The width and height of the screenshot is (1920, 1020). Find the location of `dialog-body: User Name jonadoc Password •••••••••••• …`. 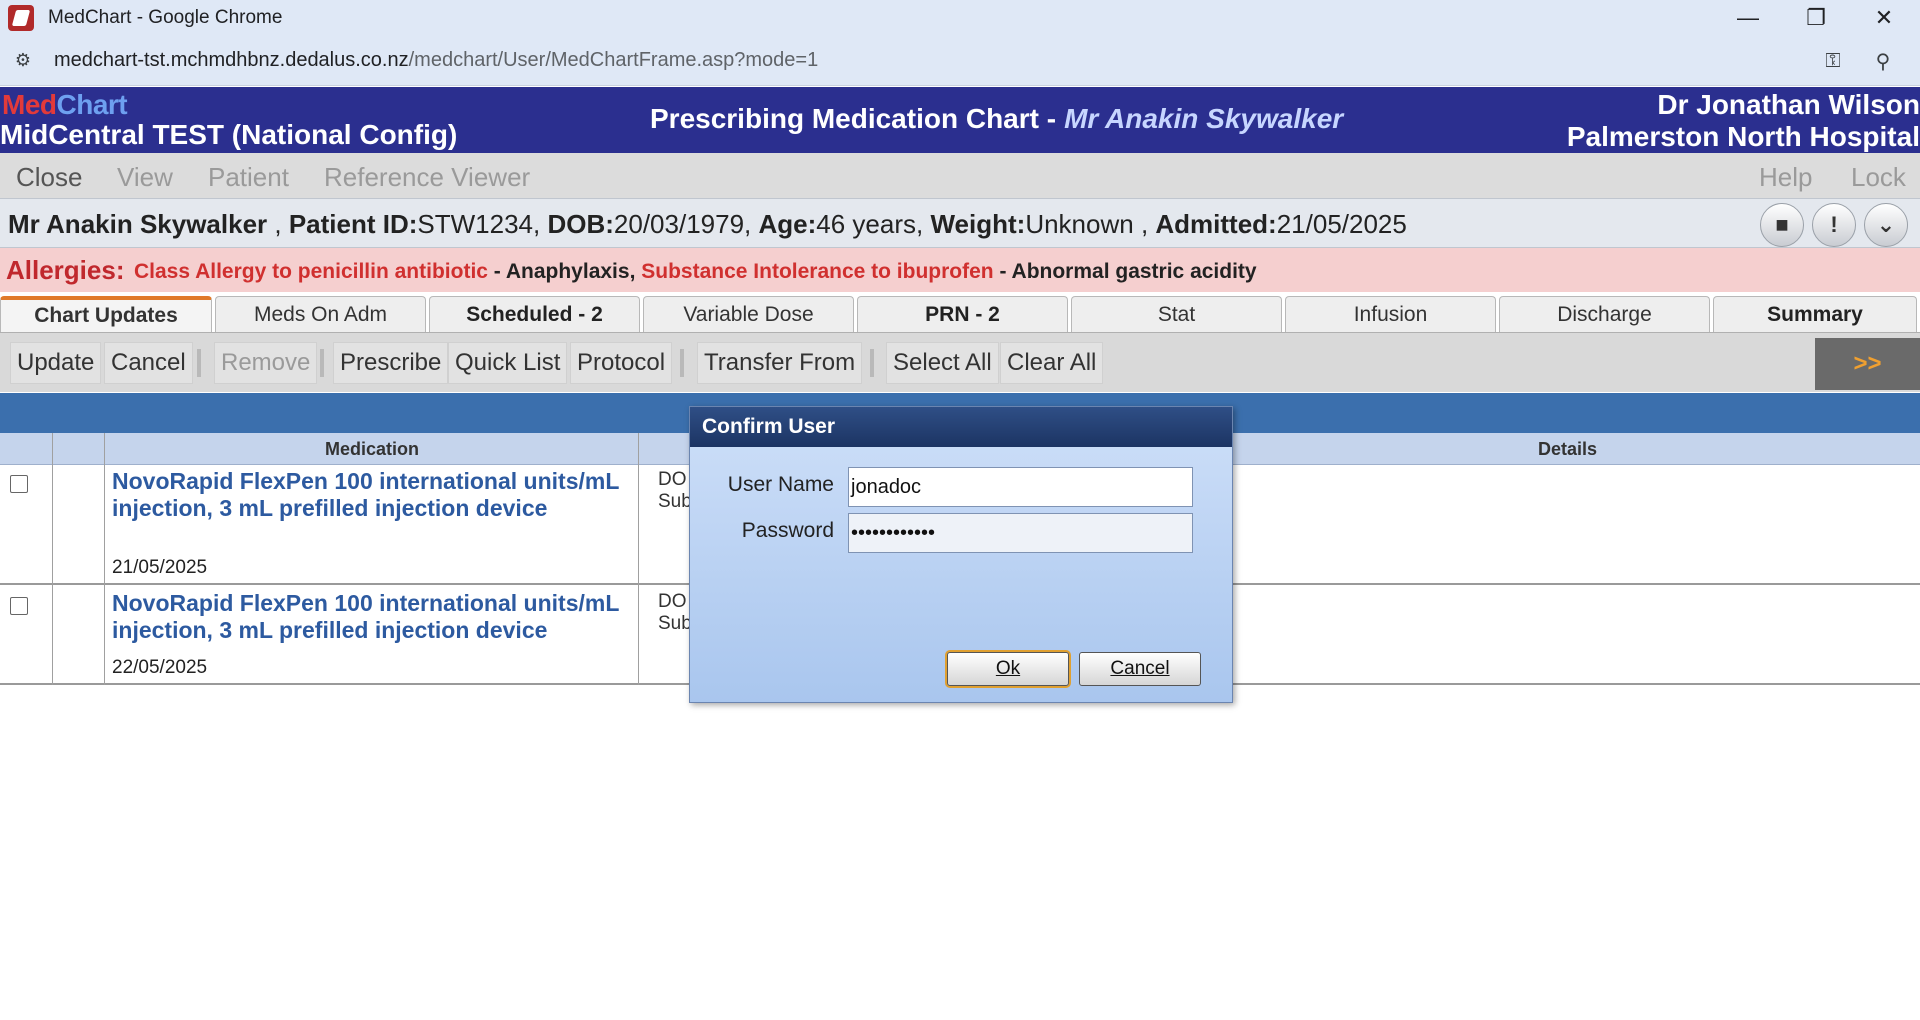

dialog-body: User Name jonadoc Password •••••••••••• … is located at coordinates (961, 574).